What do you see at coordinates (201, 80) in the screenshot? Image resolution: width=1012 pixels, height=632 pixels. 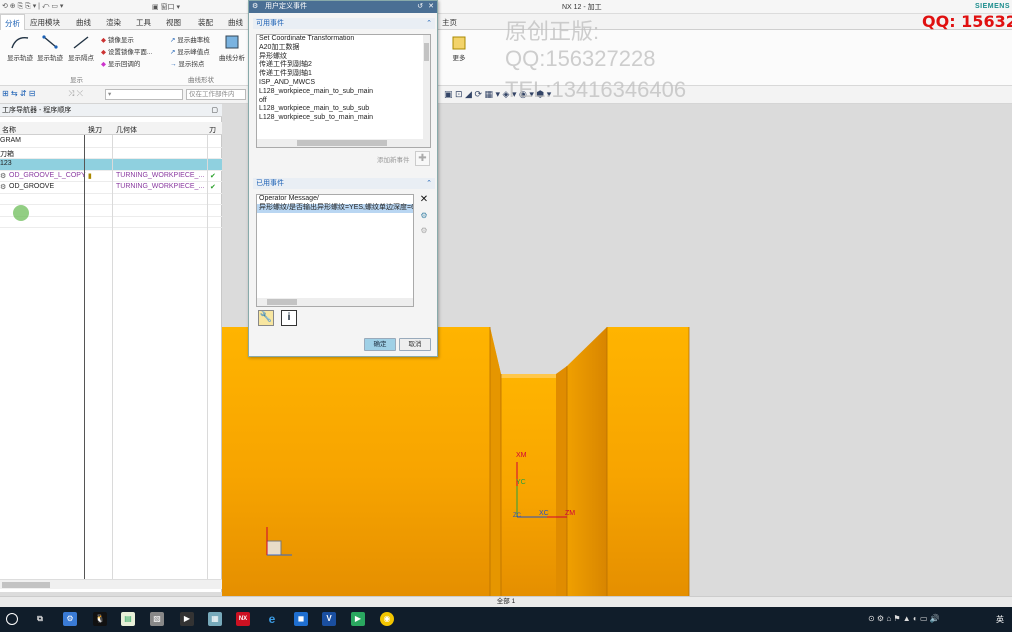 I see `curve-shape-caption: 曲线形状` at bounding box center [201, 80].